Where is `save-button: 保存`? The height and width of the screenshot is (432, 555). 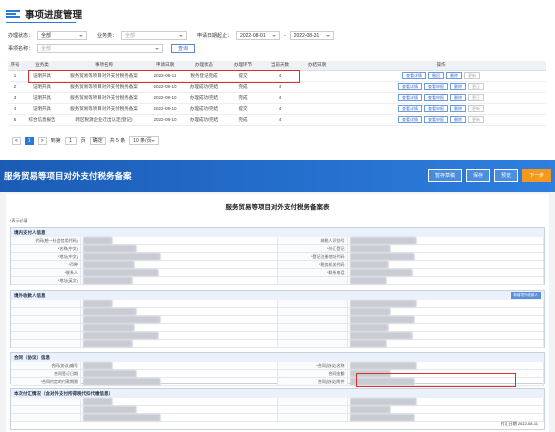 save-button: 保存 is located at coordinates (477, 175).